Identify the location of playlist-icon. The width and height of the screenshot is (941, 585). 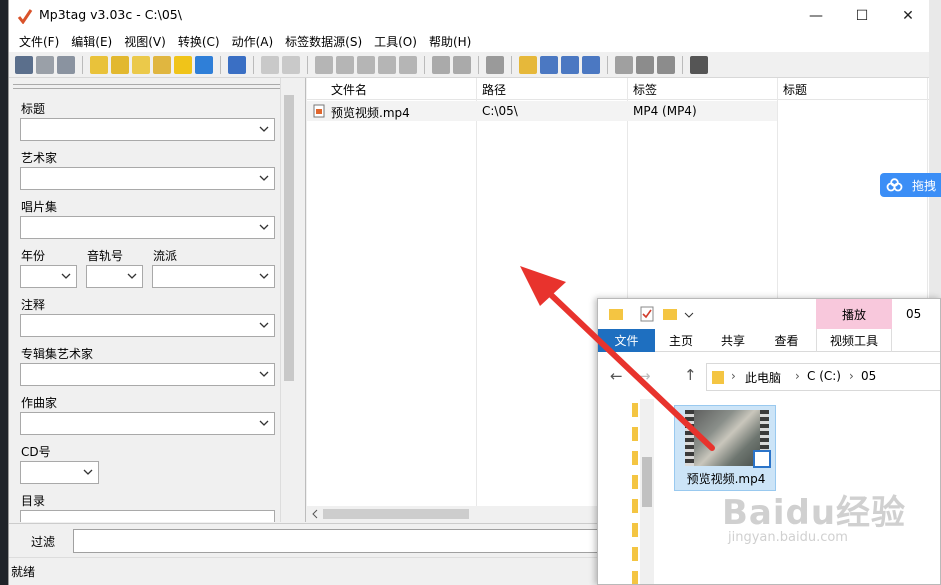
(162, 64).